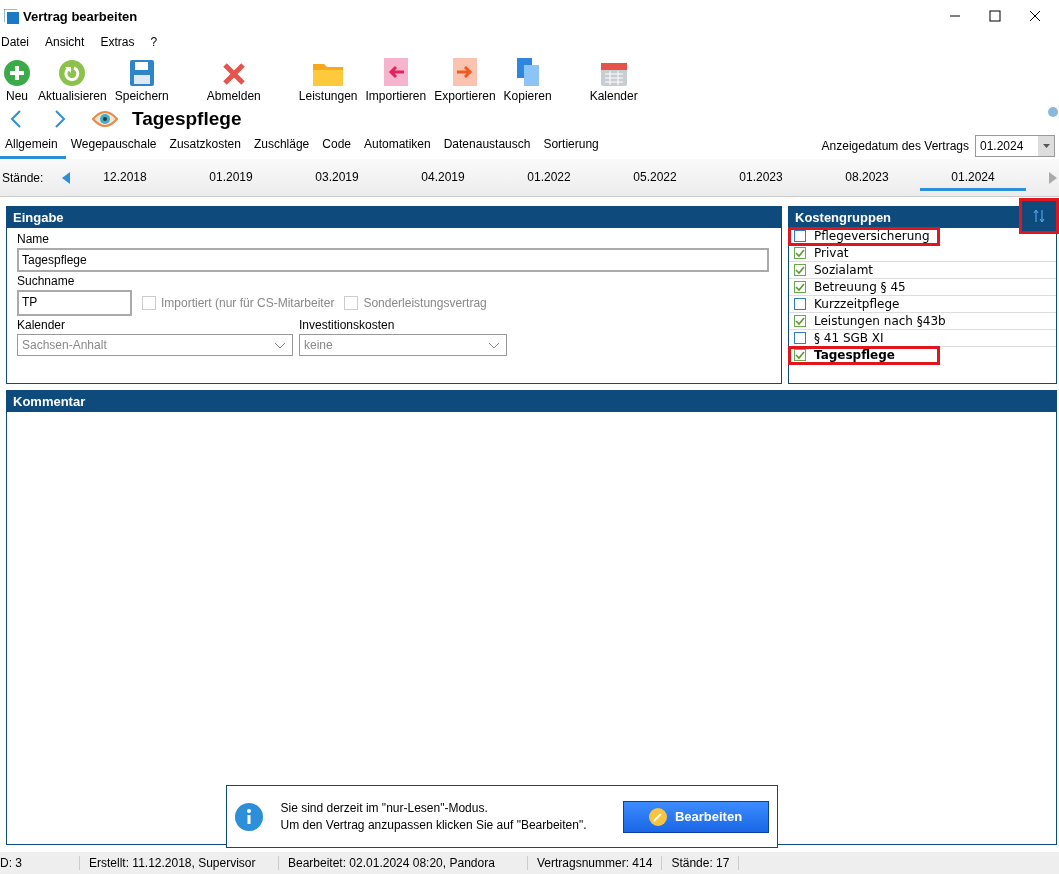 Image resolution: width=1059 pixels, height=874 pixels. What do you see at coordinates (864, 355) in the screenshot?
I see `cost-group-item: Tagespflege` at bounding box center [864, 355].